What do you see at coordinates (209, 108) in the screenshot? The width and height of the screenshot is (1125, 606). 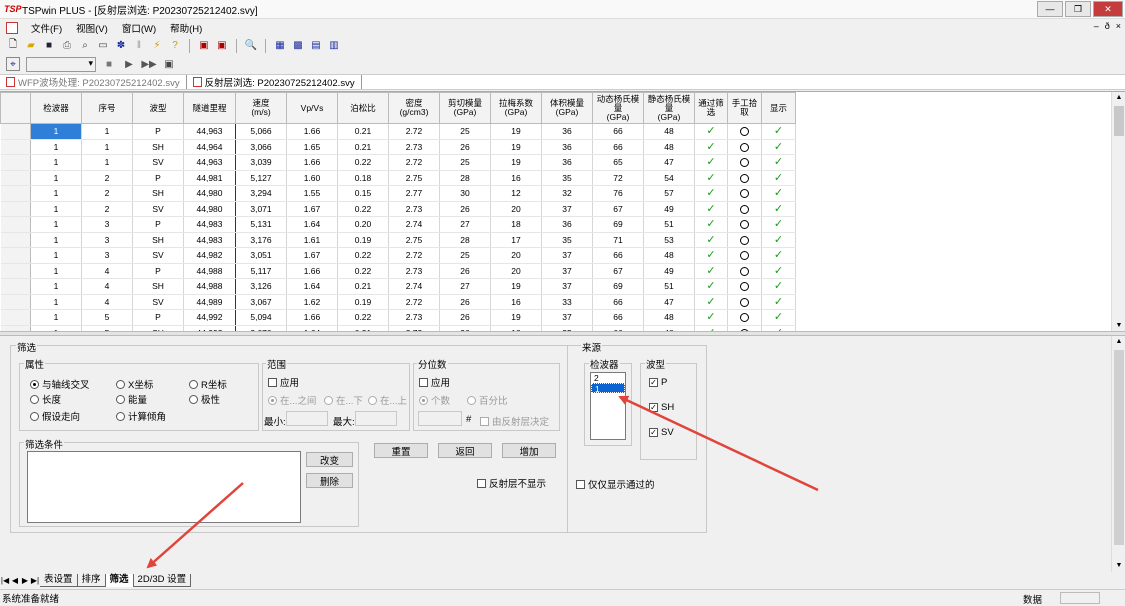 I see `column-header: 隧道里程` at bounding box center [209, 108].